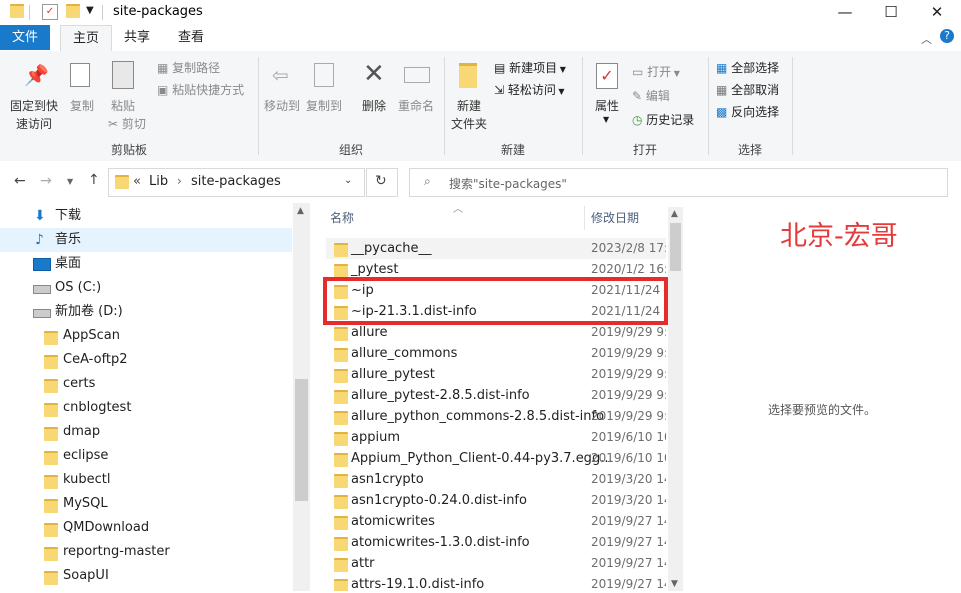 This screenshot has height=593, width=961. I want to click on sidebar-item-label: QMDownload, so click(106, 527).